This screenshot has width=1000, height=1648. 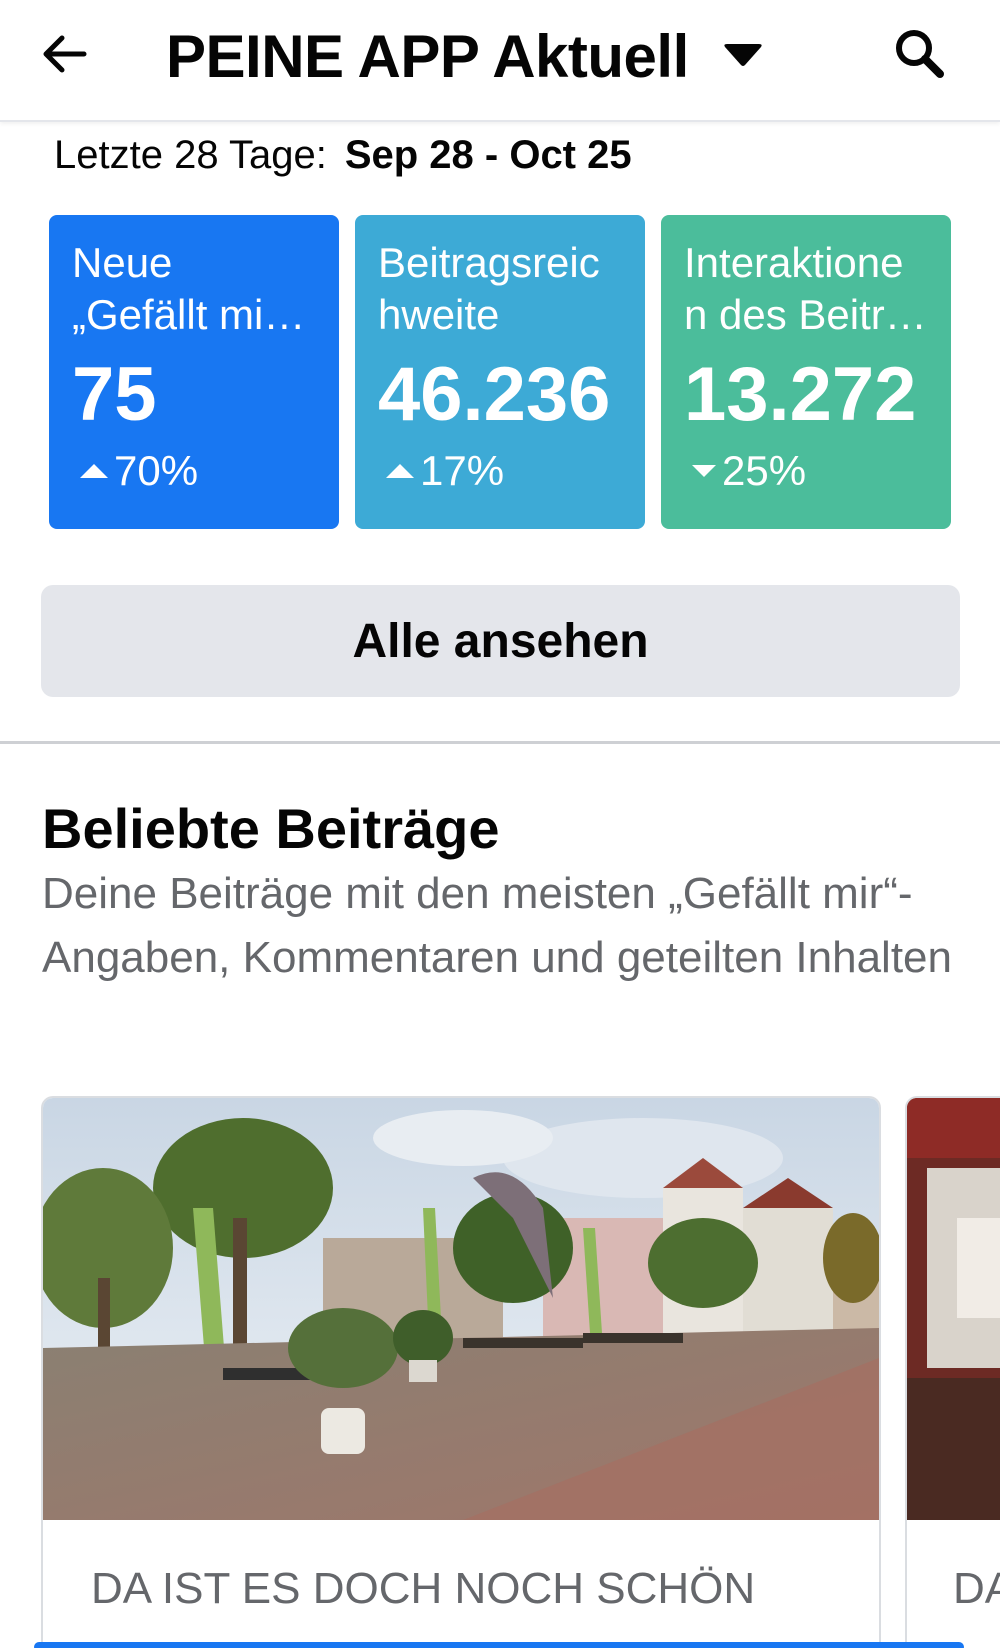 What do you see at coordinates (462, 470) in the screenshot?
I see `metric-delta-value: 17%` at bounding box center [462, 470].